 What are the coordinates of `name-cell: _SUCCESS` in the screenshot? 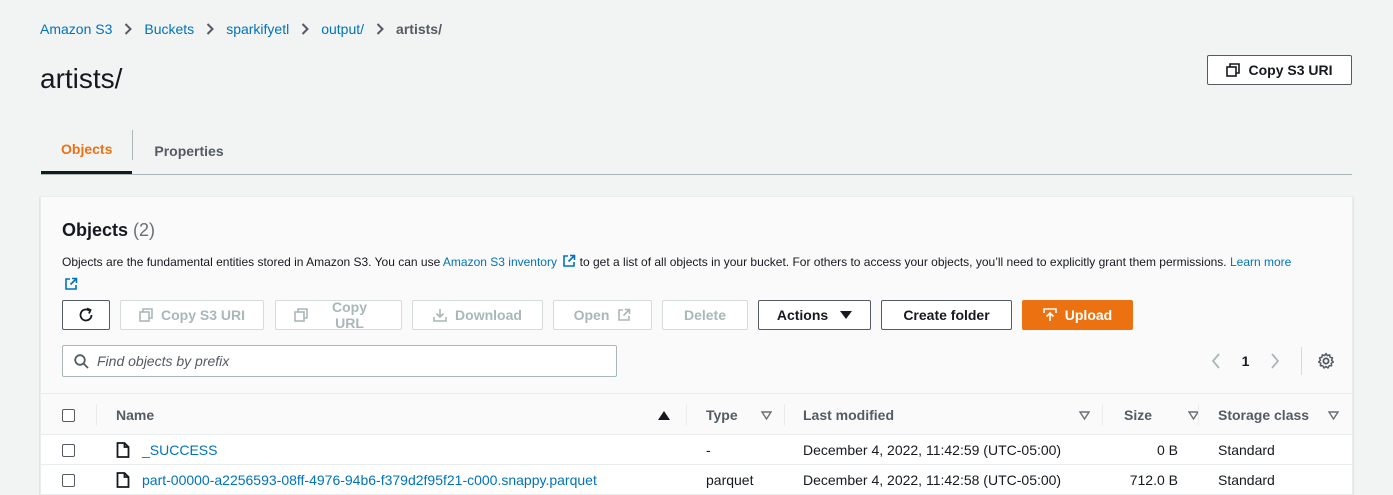 It's located at (166, 450).